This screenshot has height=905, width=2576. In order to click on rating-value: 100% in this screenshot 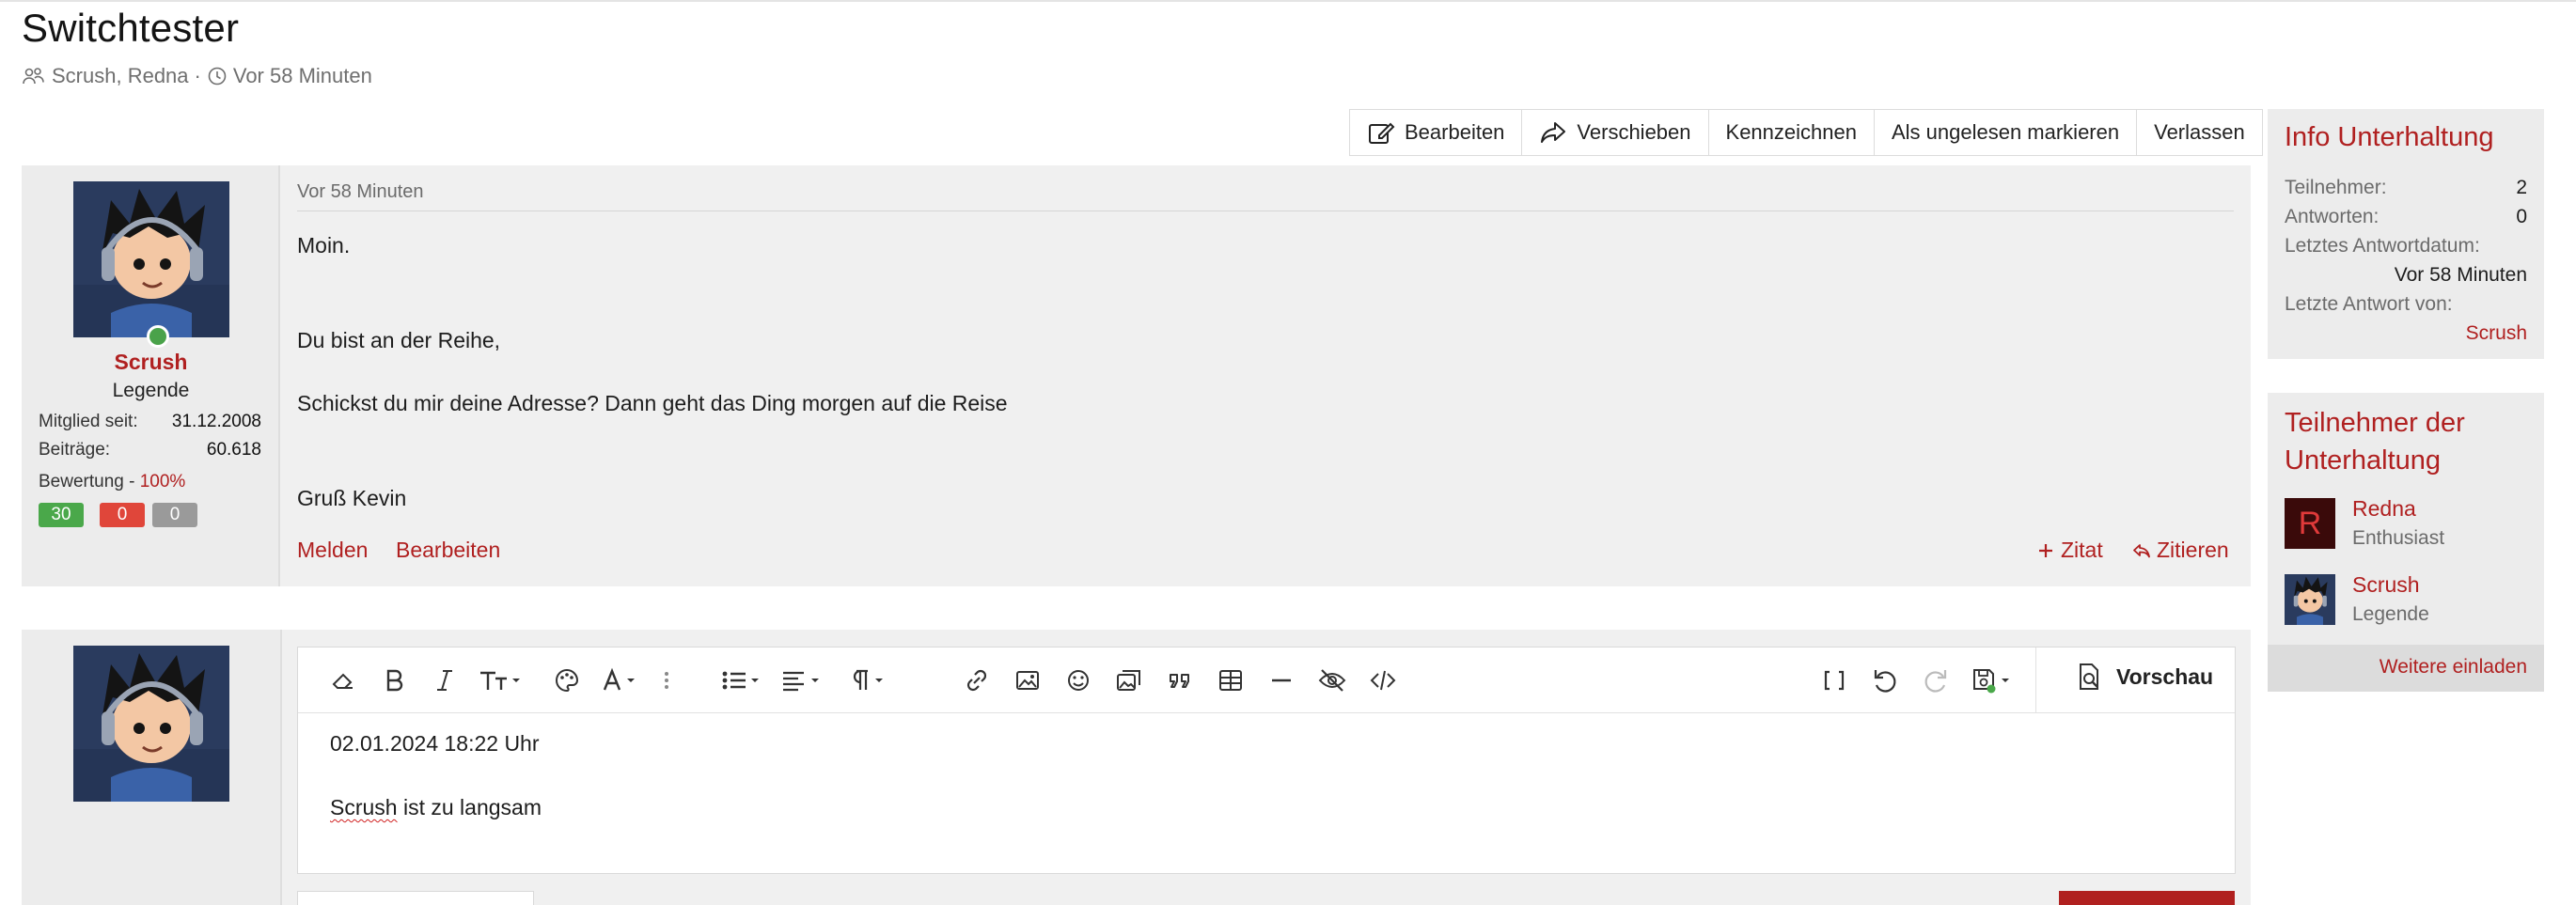, I will do `click(163, 482)`.